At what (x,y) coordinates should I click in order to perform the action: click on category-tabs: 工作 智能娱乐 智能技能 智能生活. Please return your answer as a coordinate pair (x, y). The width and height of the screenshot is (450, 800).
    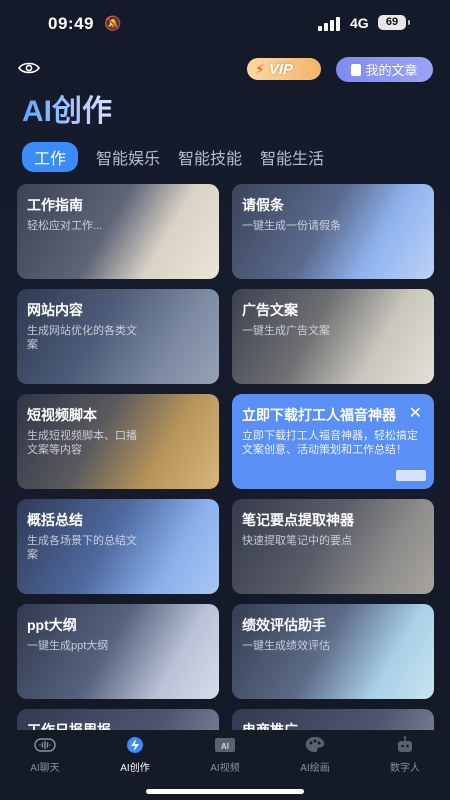
    Looking at the image, I should click on (173, 157).